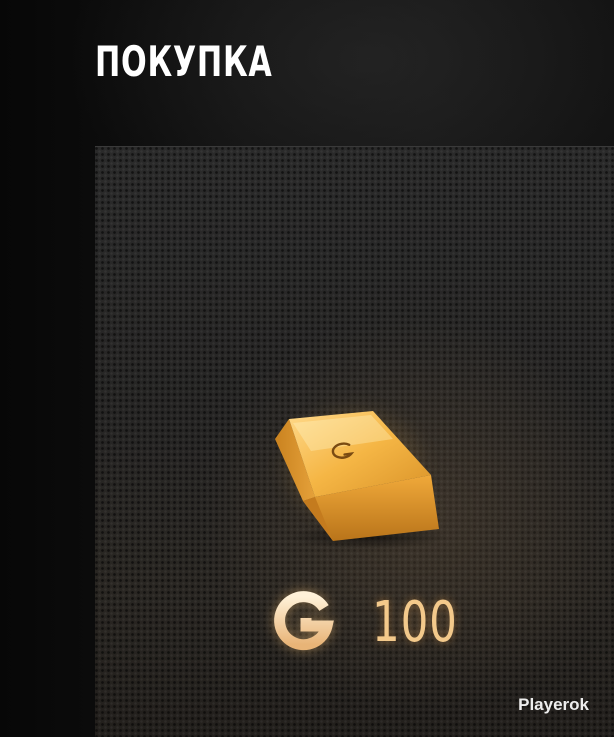  I want to click on gold-bar-icon, so click(353, 469).